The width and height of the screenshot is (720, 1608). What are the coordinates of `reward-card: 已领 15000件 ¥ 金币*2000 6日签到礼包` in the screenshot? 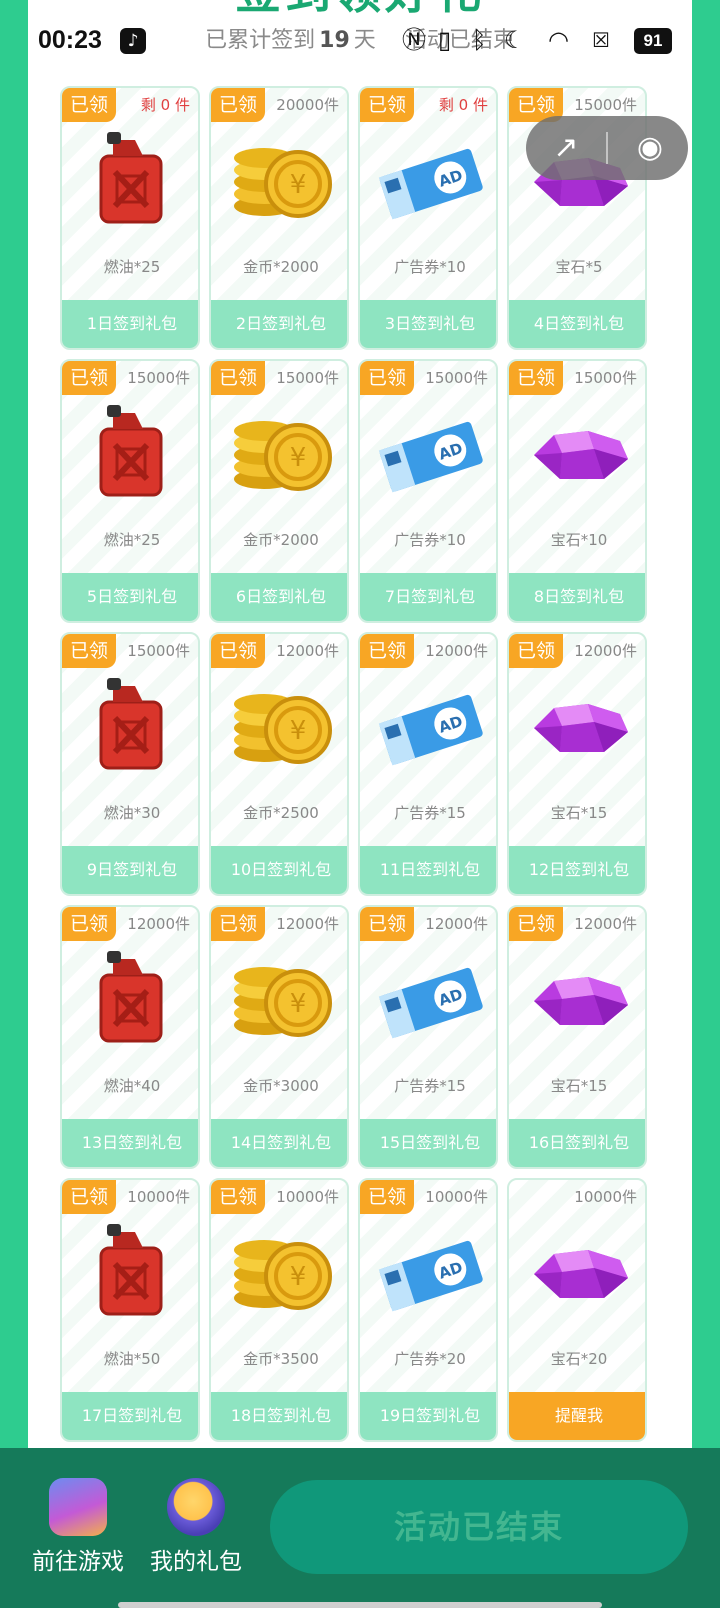 It's located at (279, 491).